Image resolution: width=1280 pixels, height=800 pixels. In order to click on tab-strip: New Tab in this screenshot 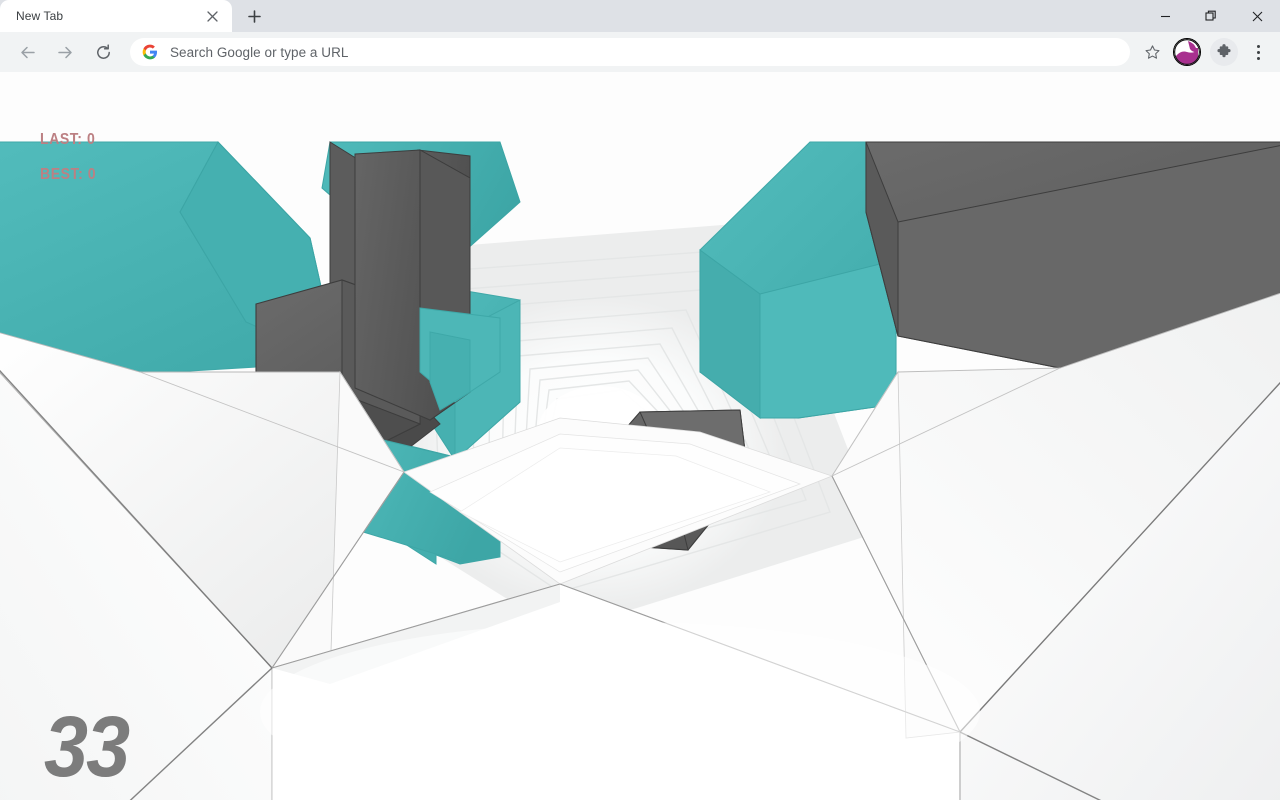, I will do `click(640, 16)`.